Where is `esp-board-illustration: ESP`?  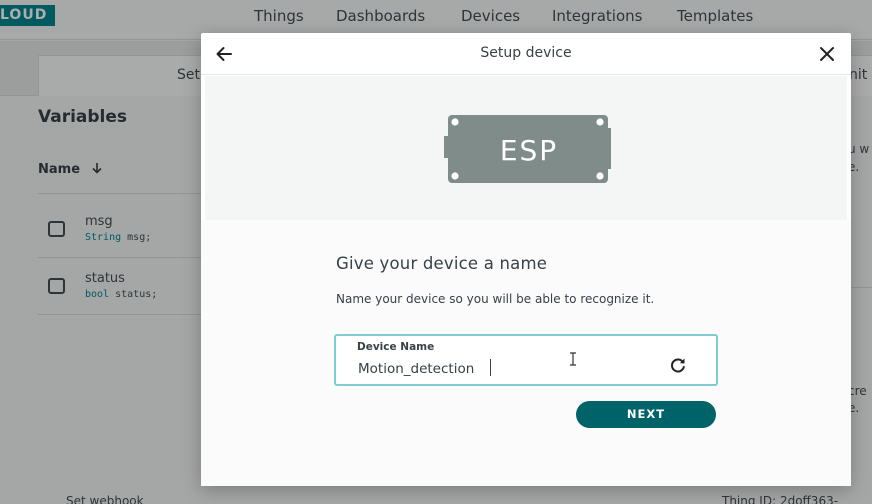 esp-board-illustration: ESP is located at coordinates (527, 149).